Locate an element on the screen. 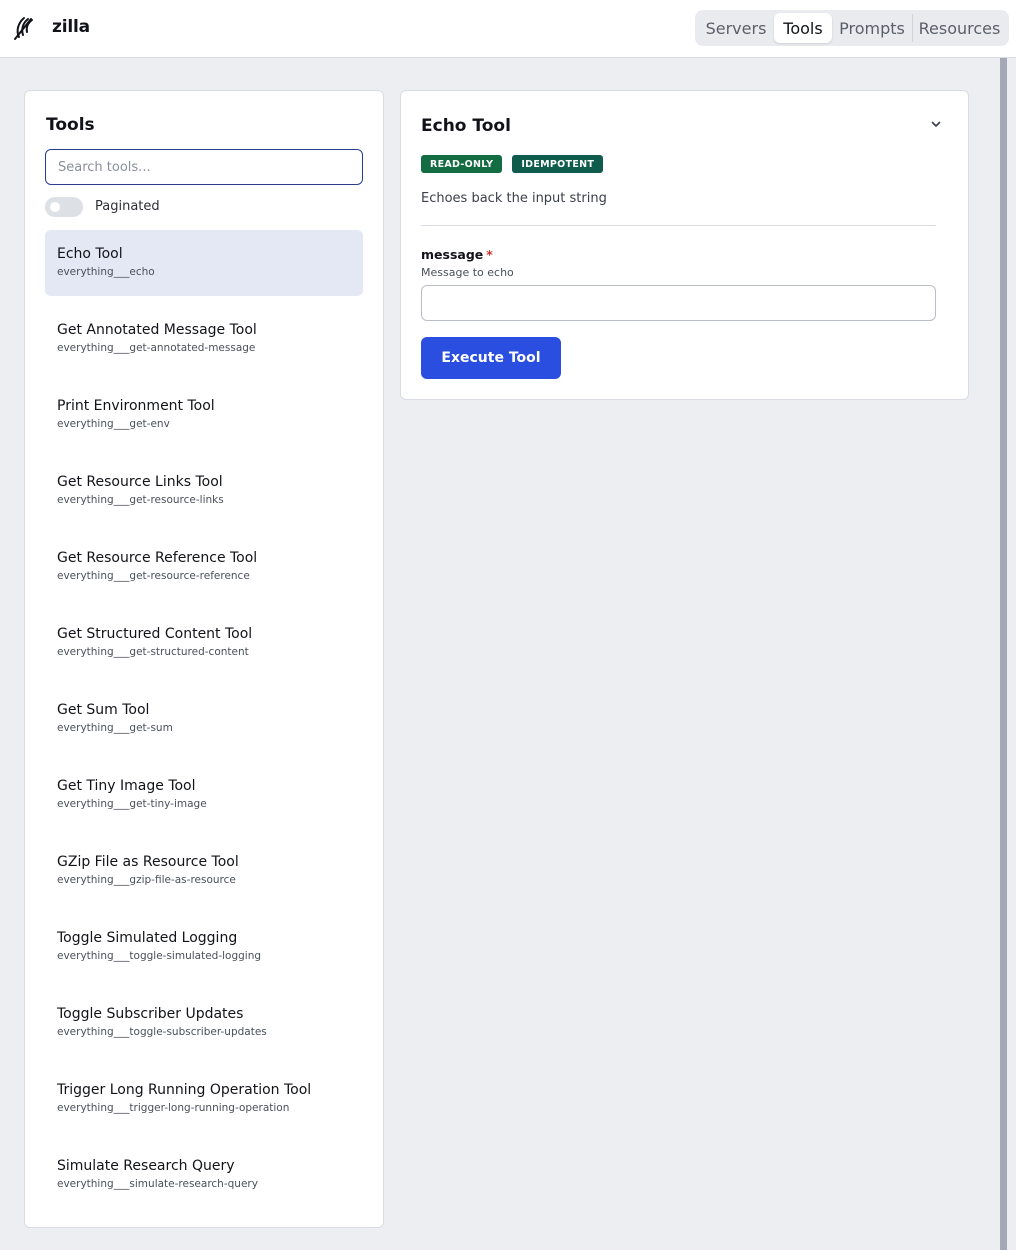  tool-id: everything___get-resource-links is located at coordinates (140, 500).